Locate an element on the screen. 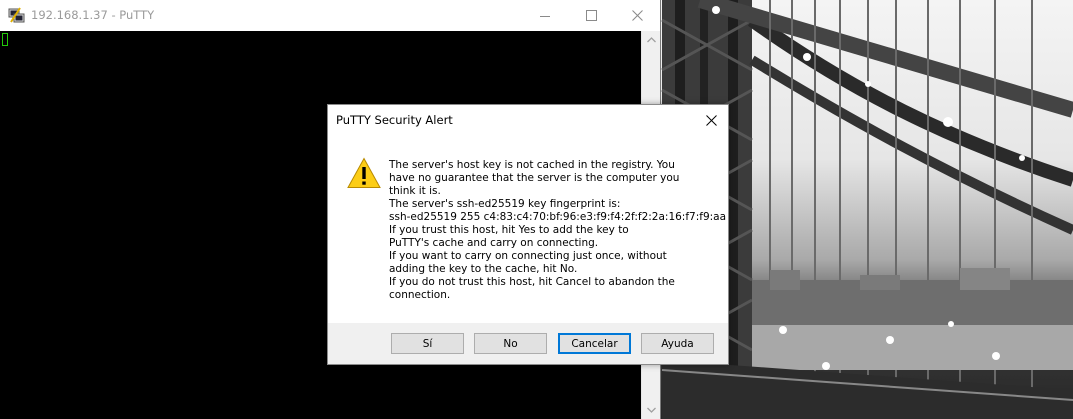 The image size is (1073, 419). yes-button: Sí is located at coordinates (427, 343).